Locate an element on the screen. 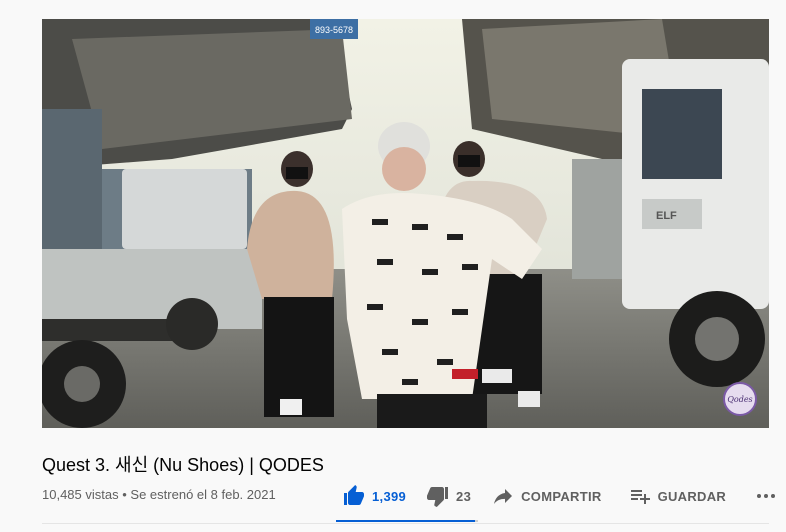 The width and height of the screenshot is (786, 532). like-count: 1,399 is located at coordinates (389, 496).